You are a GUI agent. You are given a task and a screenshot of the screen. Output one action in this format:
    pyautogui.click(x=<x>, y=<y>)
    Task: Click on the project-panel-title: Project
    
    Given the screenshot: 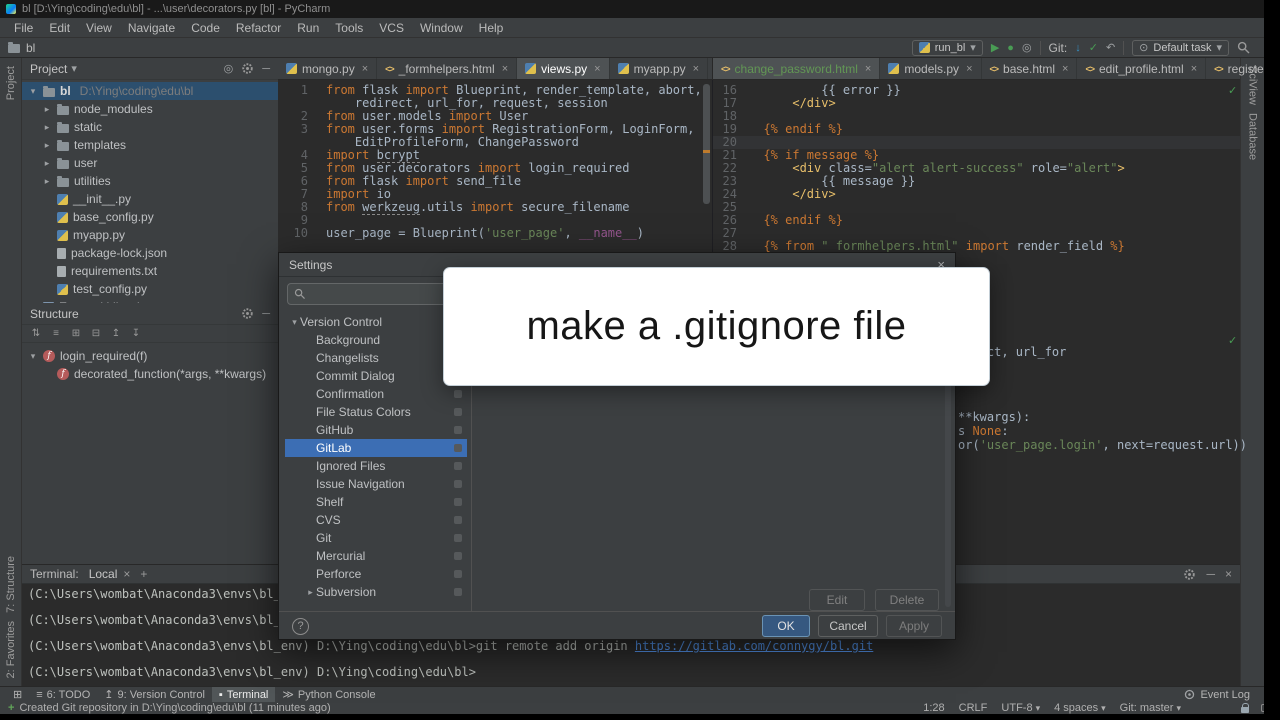 What is the action you would take?
    pyautogui.click(x=48, y=69)
    